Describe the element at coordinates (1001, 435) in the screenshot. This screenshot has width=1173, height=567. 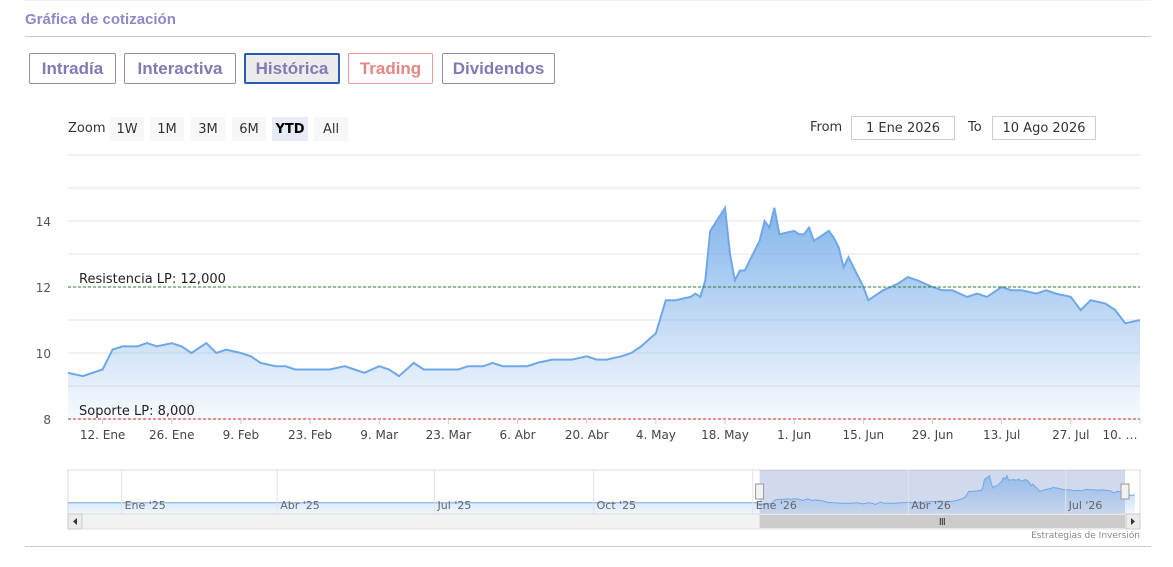
I see `x-tick-label: 13. Jul` at that location.